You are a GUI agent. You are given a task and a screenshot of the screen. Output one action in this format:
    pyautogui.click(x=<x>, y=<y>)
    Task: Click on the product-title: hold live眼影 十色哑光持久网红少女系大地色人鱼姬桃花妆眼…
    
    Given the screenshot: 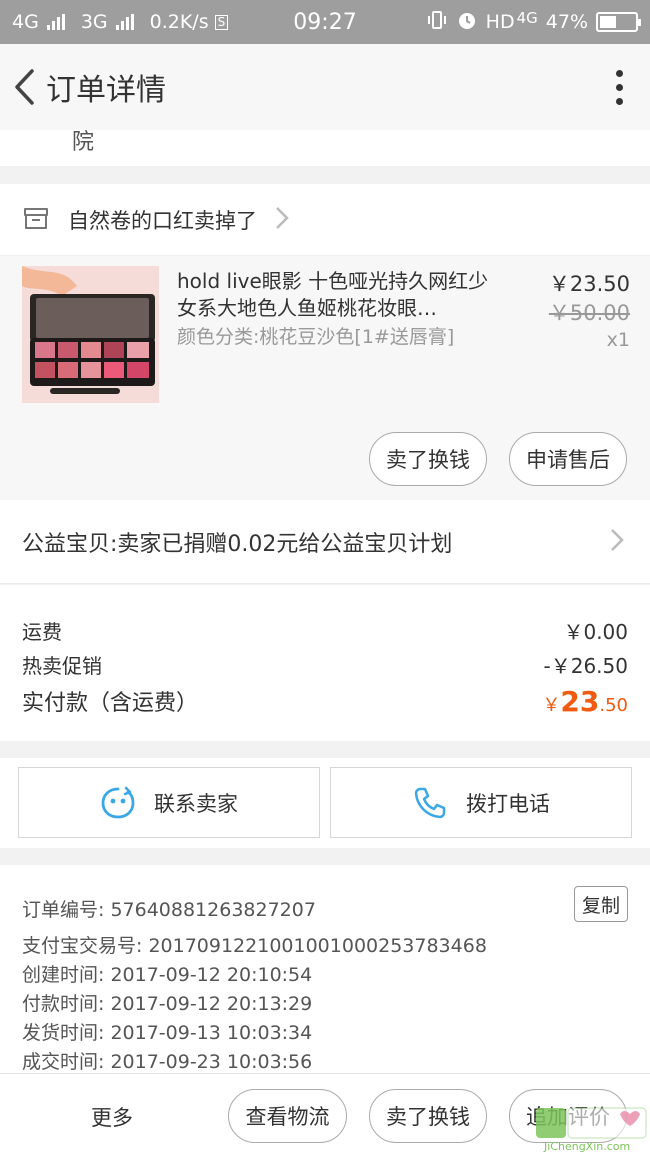 What is the action you would take?
    pyautogui.click(x=337, y=295)
    